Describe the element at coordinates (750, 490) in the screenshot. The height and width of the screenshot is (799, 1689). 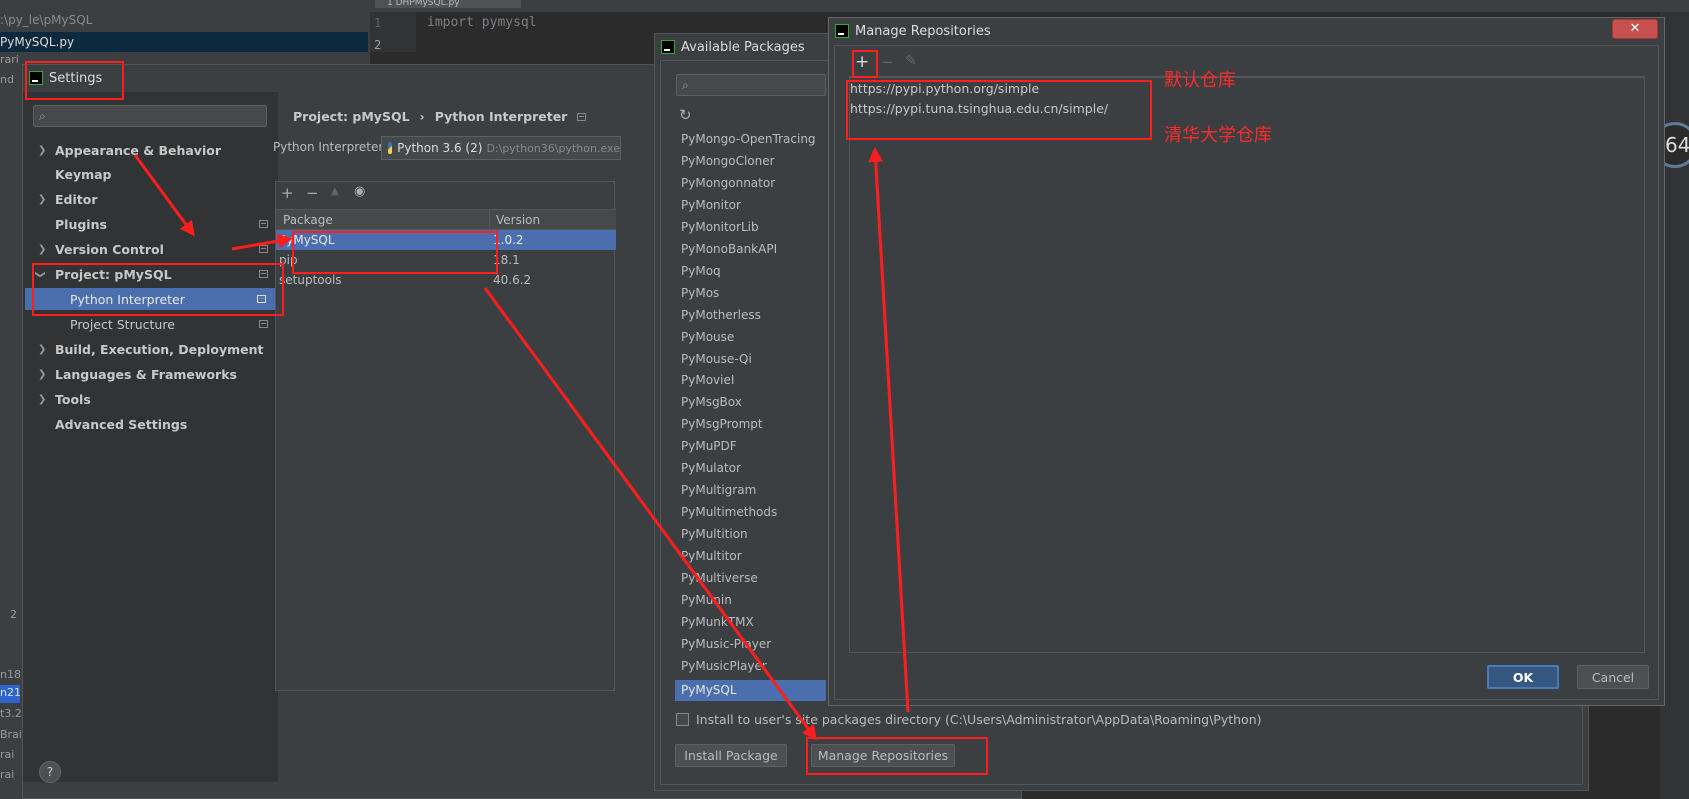
I see `list-item: PyMultigram` at that location.